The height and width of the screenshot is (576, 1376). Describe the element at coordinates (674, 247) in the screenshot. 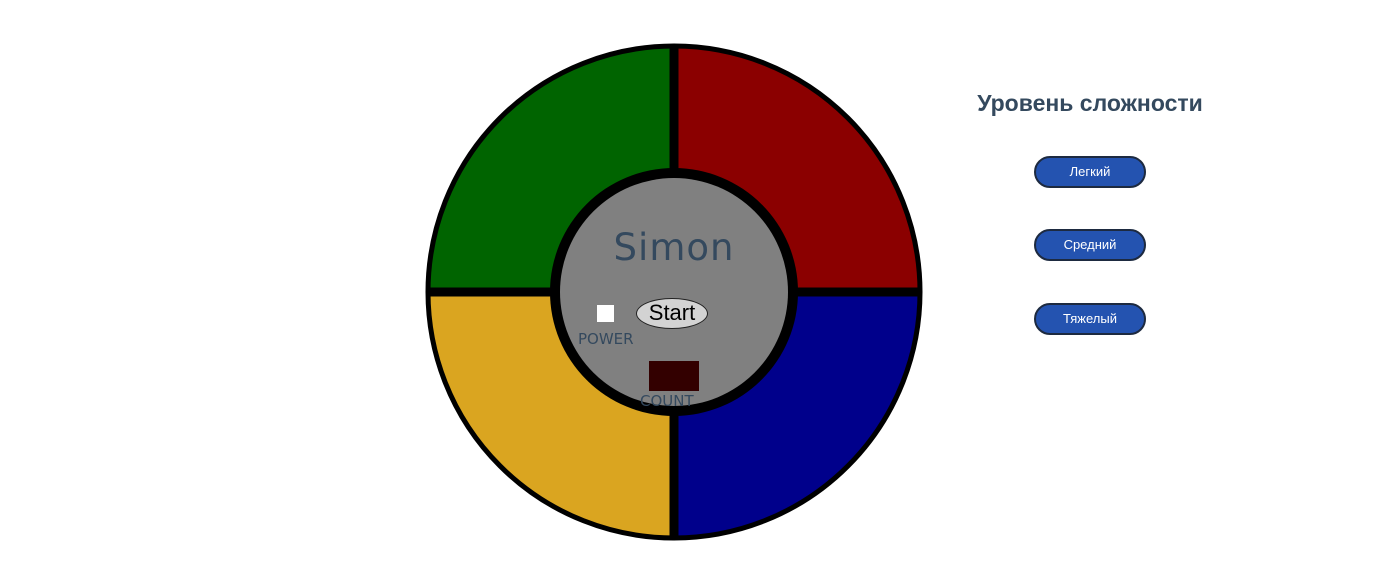

I see `game-title: Simon` at that location.